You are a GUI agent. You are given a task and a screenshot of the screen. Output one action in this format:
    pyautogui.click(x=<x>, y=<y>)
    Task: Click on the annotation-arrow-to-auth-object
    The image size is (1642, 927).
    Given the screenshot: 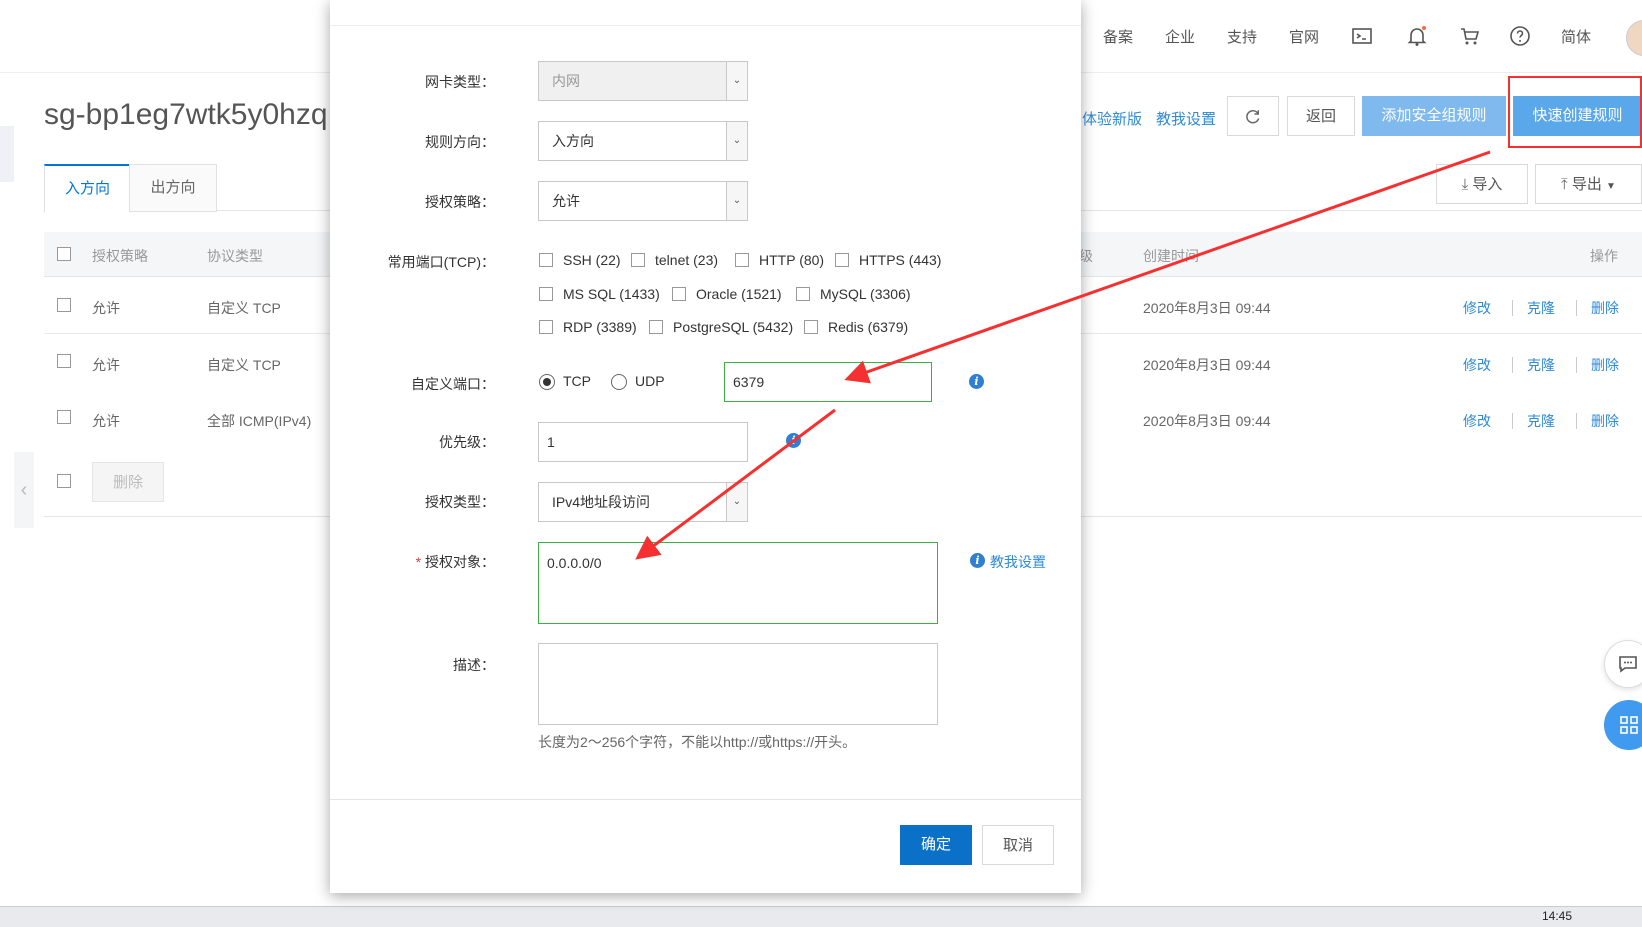 What is the action you would take?
    pyautogui.click(x=735, y=484)
    